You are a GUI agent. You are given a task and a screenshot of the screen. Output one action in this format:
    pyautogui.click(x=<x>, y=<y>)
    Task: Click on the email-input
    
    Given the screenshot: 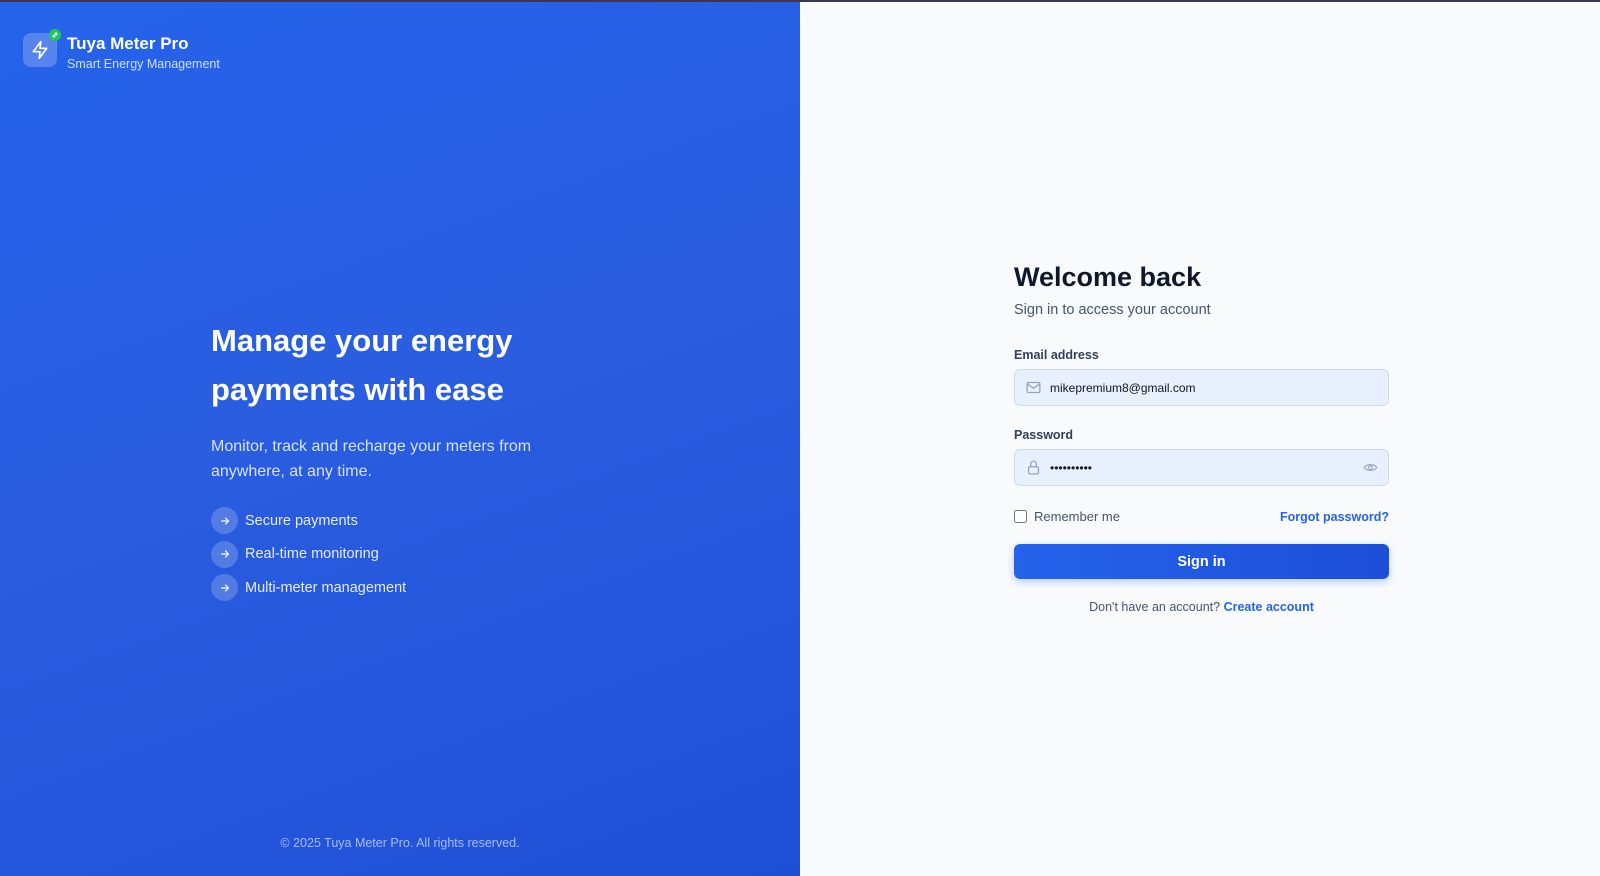 What is the action you would take?
    pyautogui.click(x=1214, y=387)
    